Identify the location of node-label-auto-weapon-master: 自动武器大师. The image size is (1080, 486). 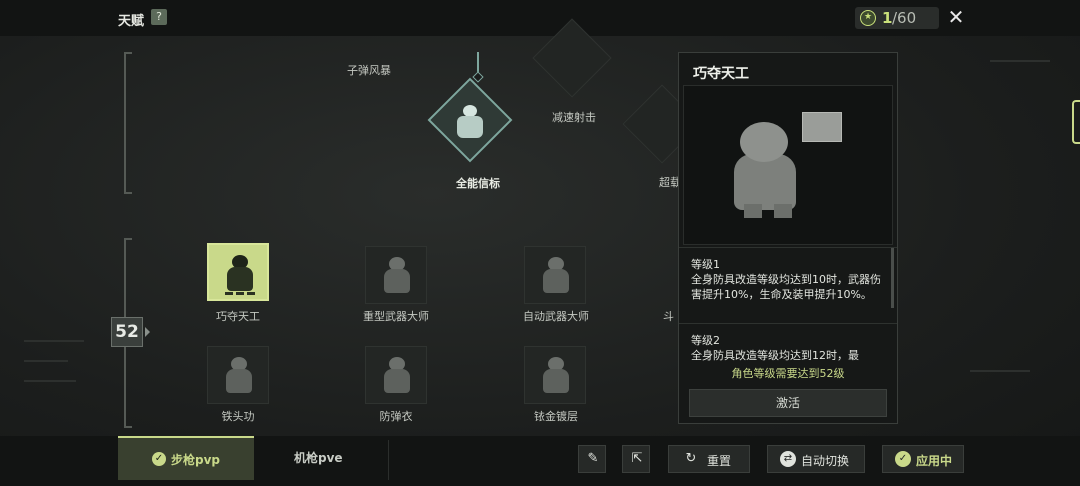
(556, 316).